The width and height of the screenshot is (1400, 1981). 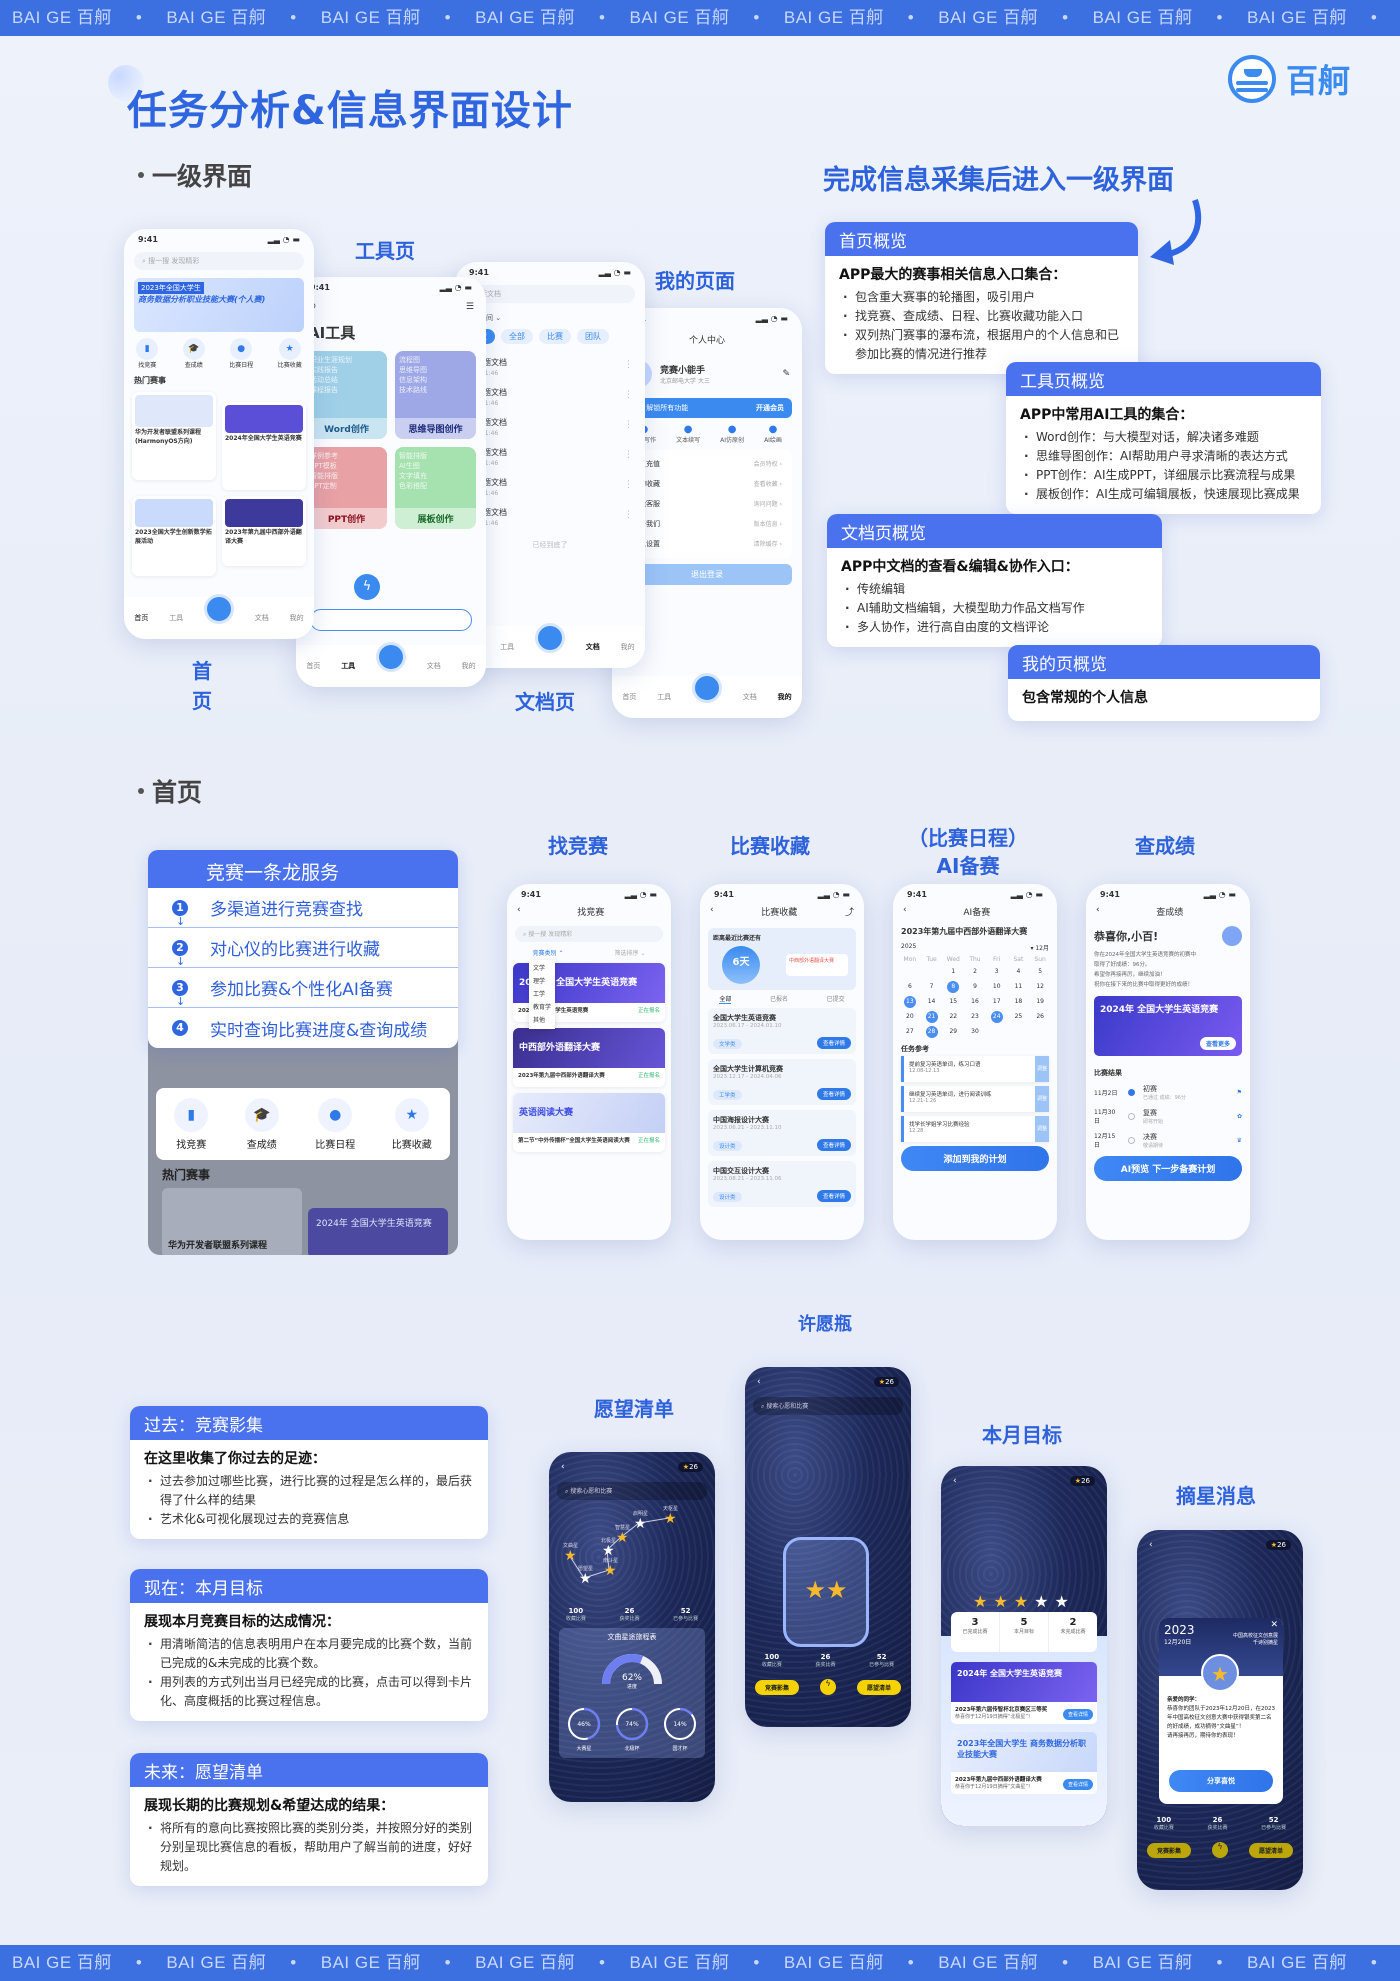 I want to click on result-row: 11月30日 复赛 即将开始 ✿, so click(x=1168, y=1116).